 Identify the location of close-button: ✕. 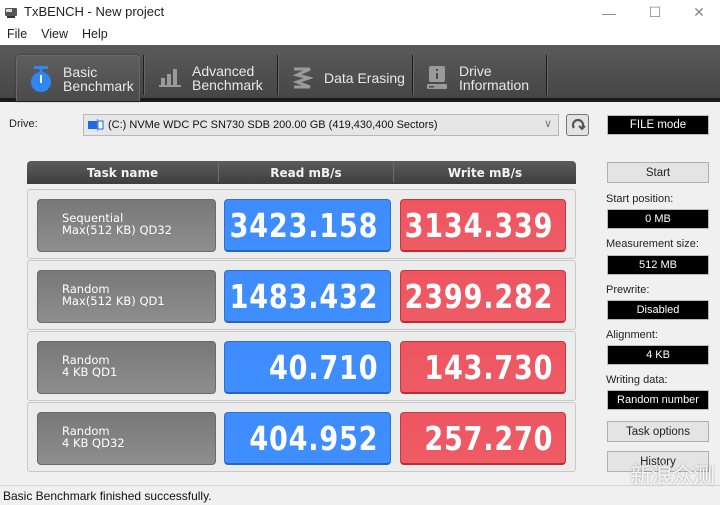
(698, 12).